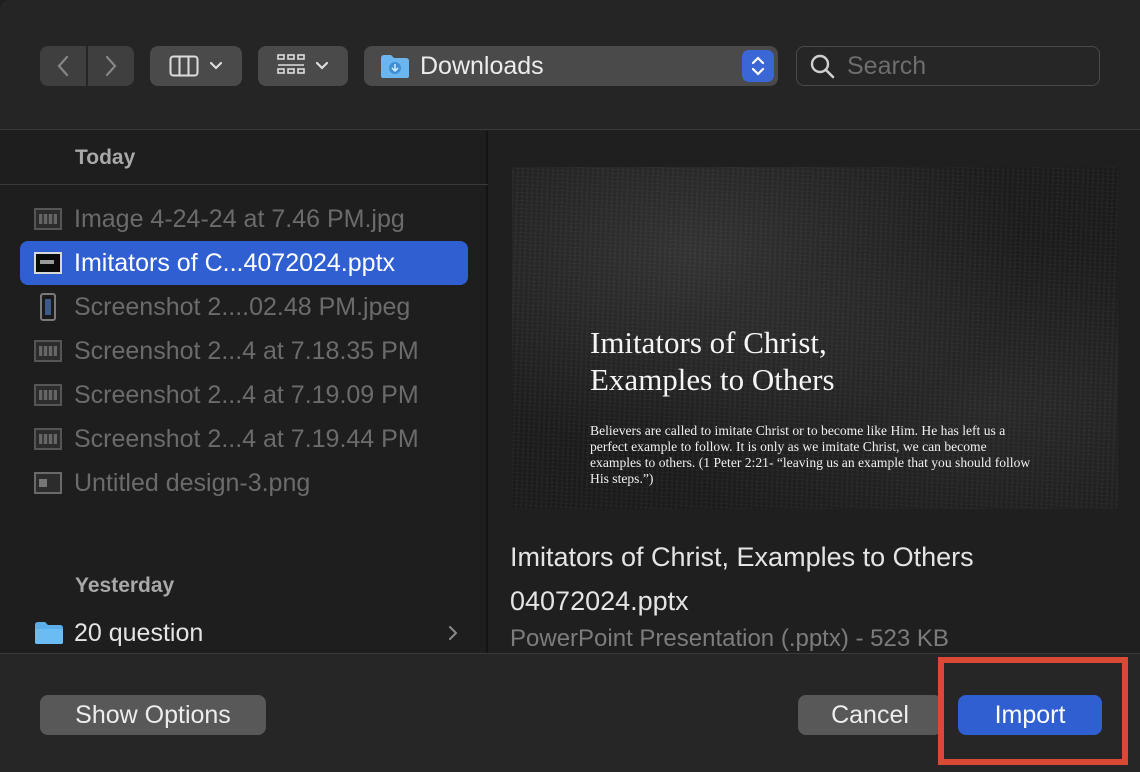 The height and width of the screenshot is (772, 1140). I want to click on search-icon, so click(822, 66).